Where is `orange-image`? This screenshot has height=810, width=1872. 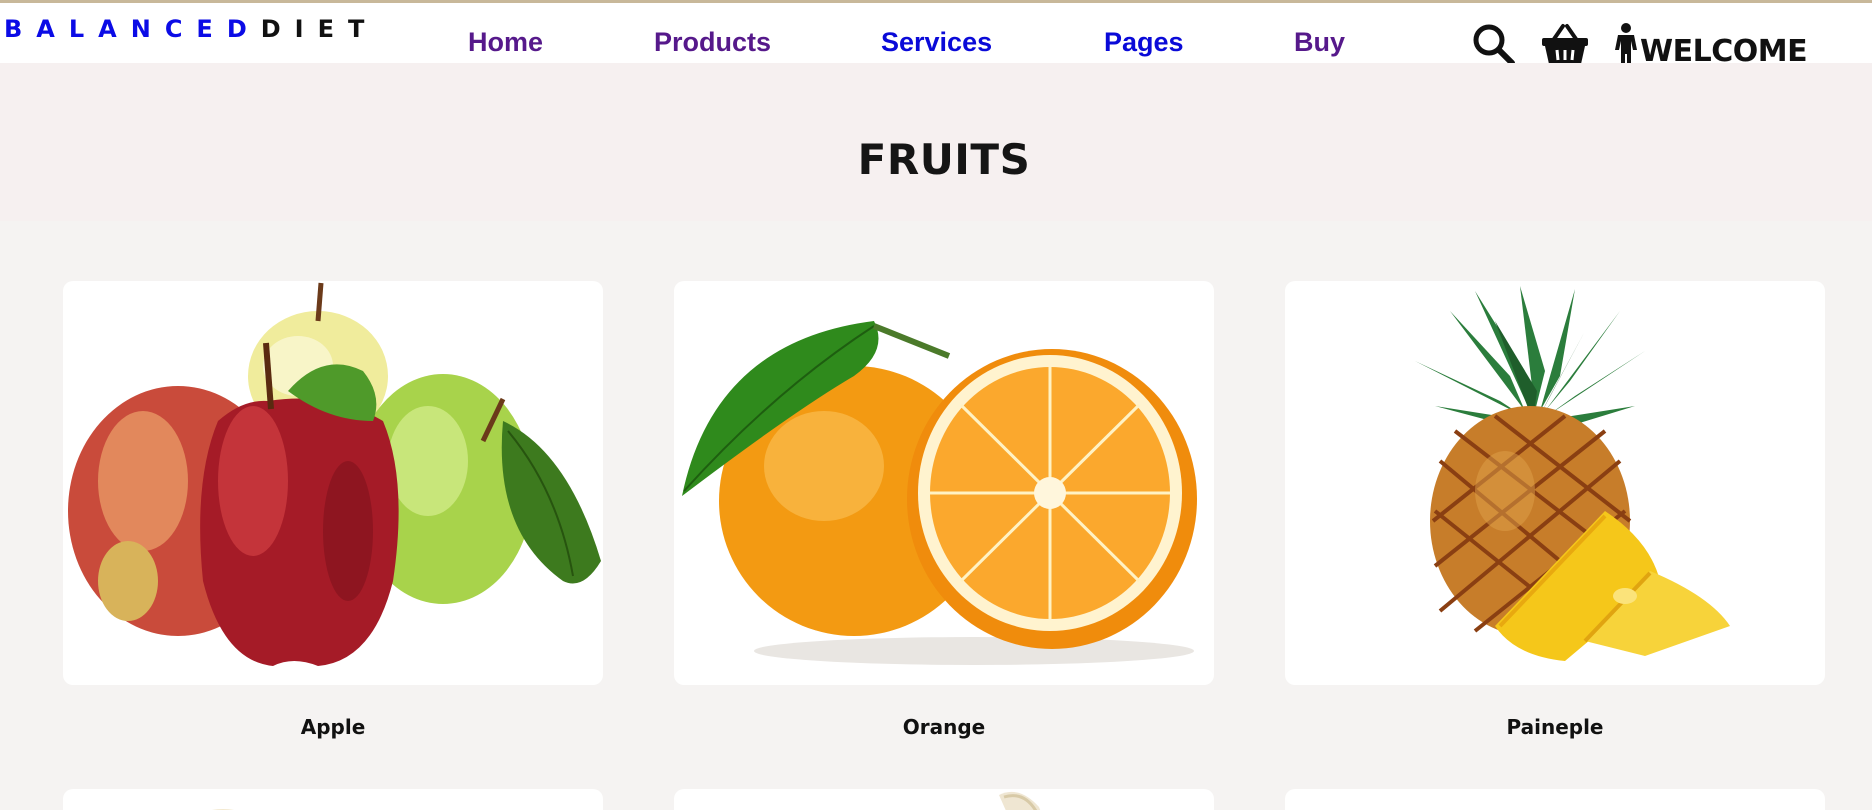
orange-image is located at coordinates (939, 493).